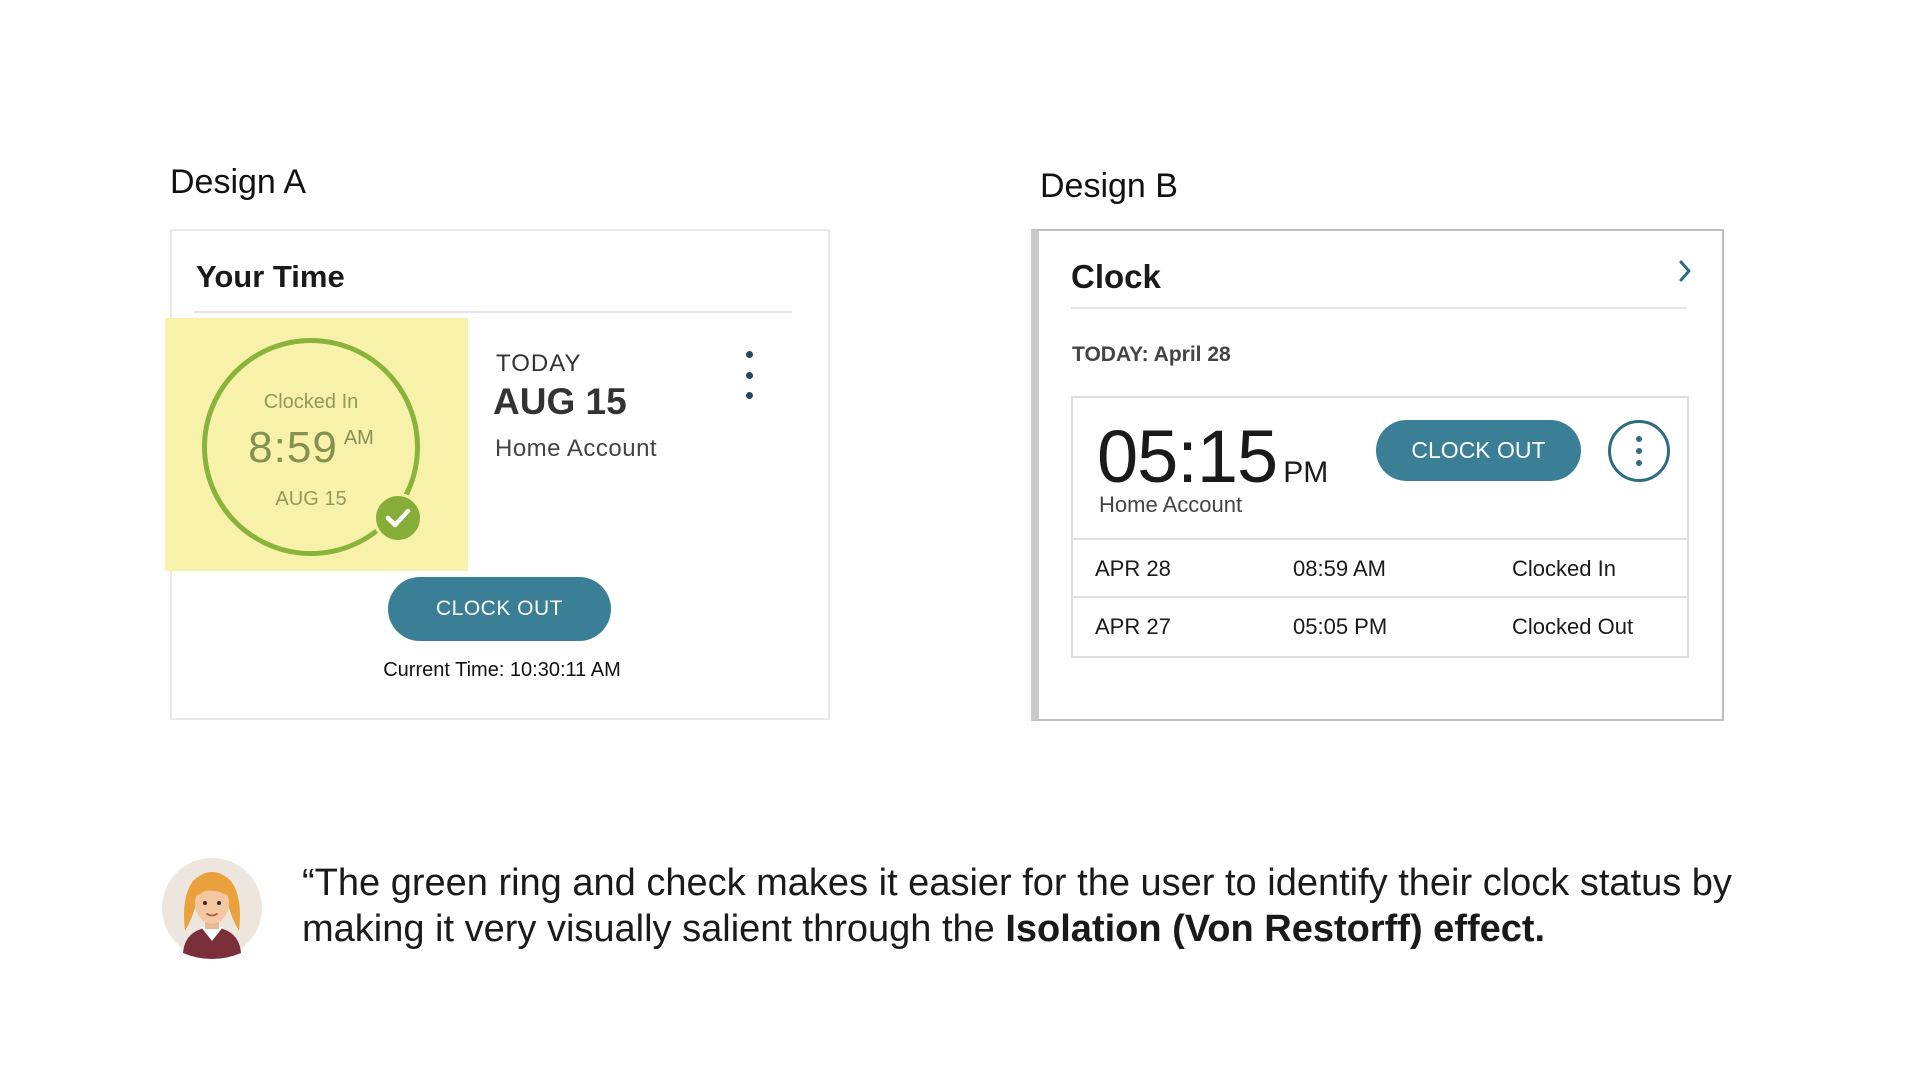  I want to click on today-label: TODAY: April 28, so click(1151, 354).